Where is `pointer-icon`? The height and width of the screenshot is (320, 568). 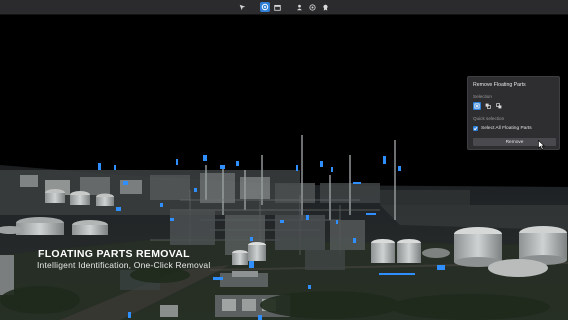
pointer-icon is located at coordinates (242, 7).